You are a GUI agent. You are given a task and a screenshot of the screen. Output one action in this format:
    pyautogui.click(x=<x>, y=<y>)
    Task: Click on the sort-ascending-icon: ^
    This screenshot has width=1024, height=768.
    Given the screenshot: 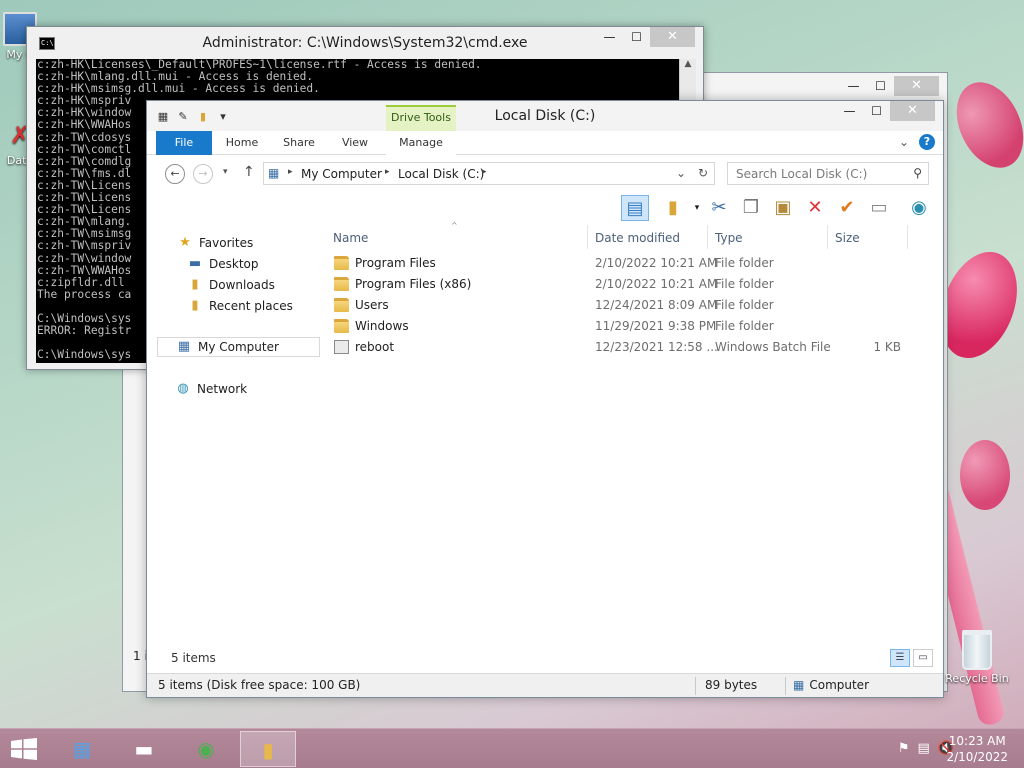 What is the action you would take?
    pyautogui.click(x=454, y=225)
    